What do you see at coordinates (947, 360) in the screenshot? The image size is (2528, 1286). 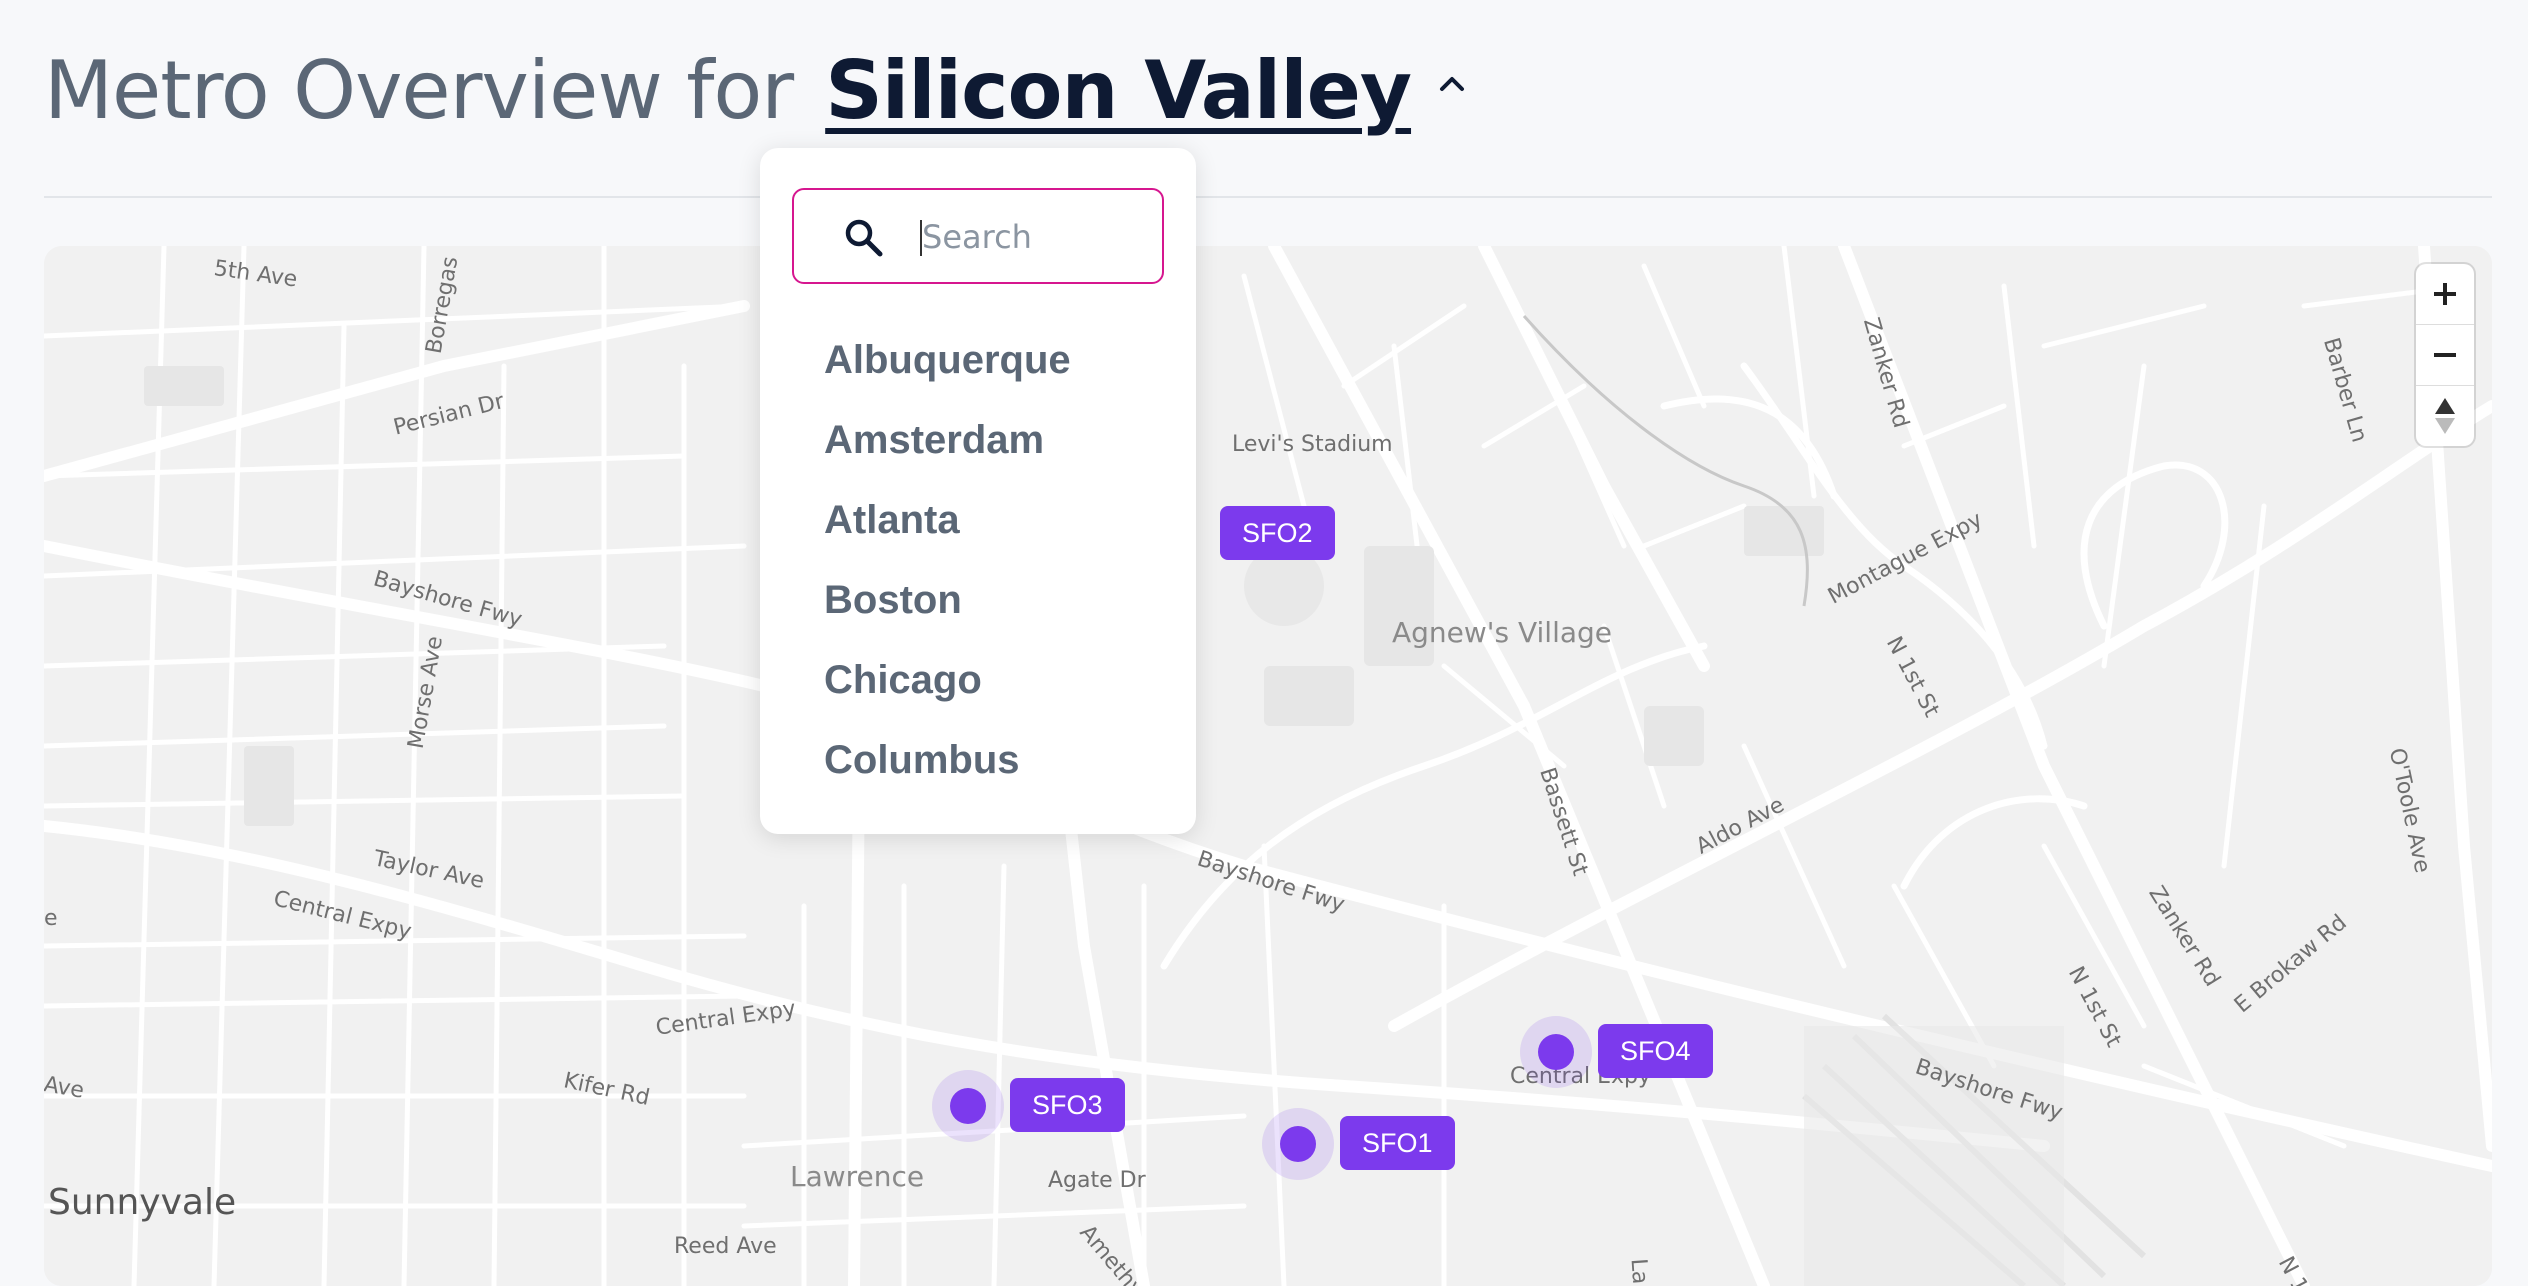 I see `metro-option: Albuquerque` at bounding box center [947, 360].